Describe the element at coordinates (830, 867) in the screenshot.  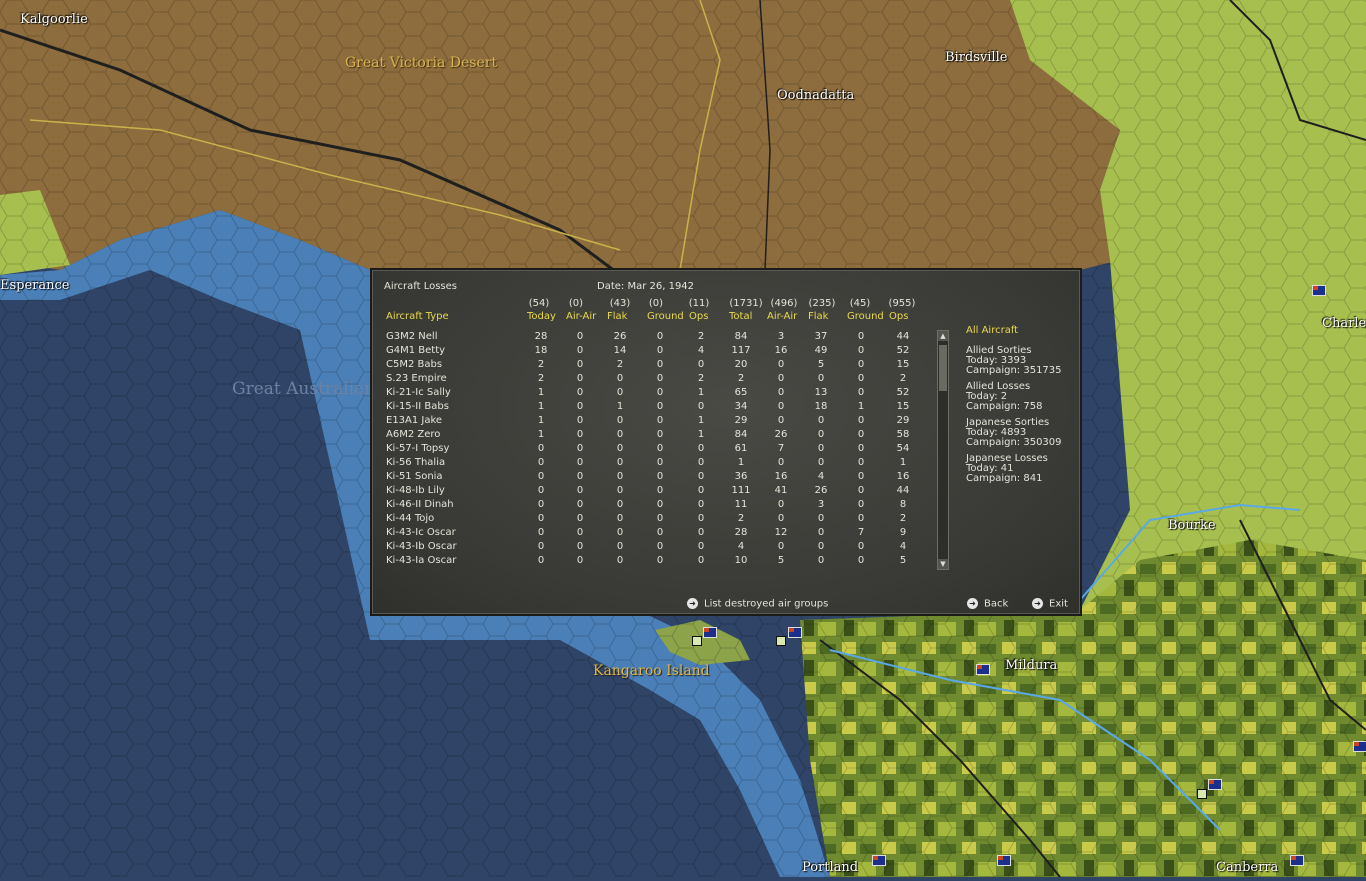
I see `city-label-portland: Portland` at that location.